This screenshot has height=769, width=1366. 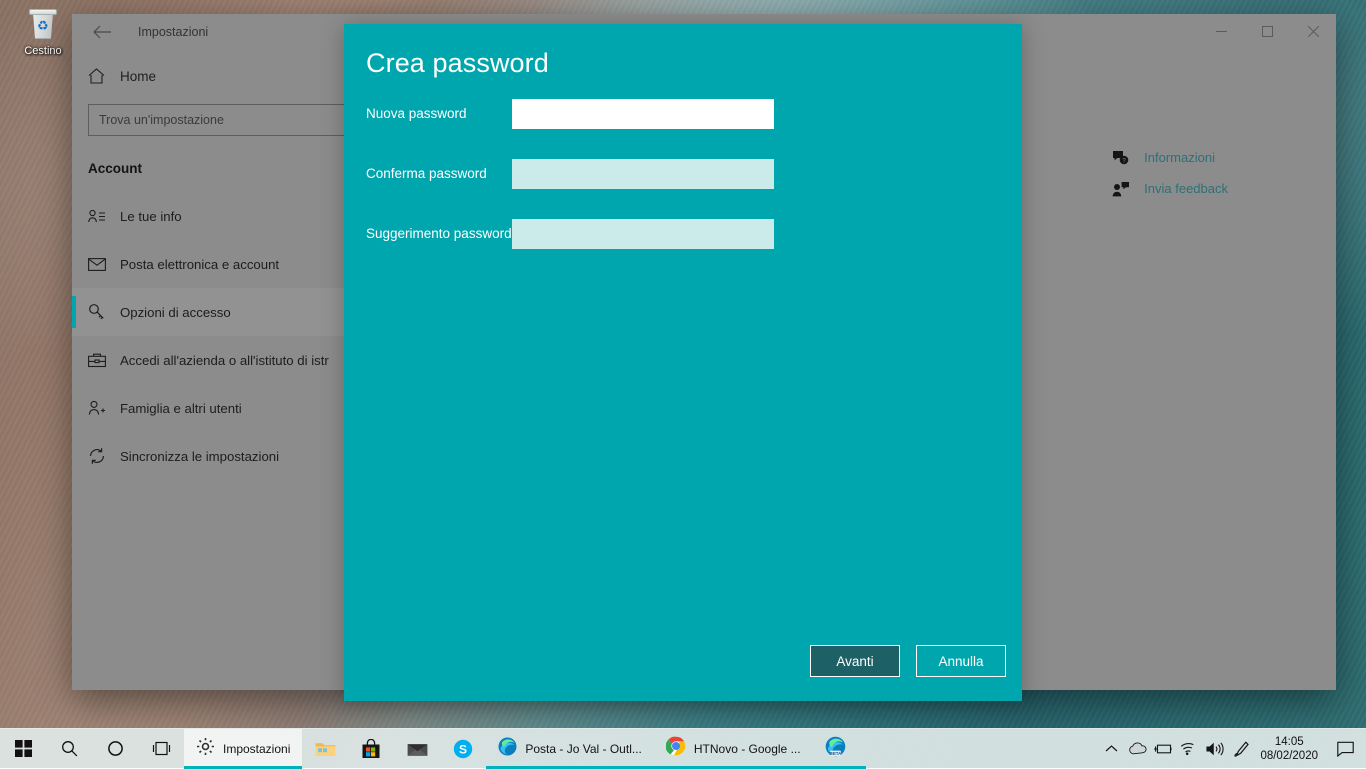 I want to click on close-icon, so click(x=1313, y=31).